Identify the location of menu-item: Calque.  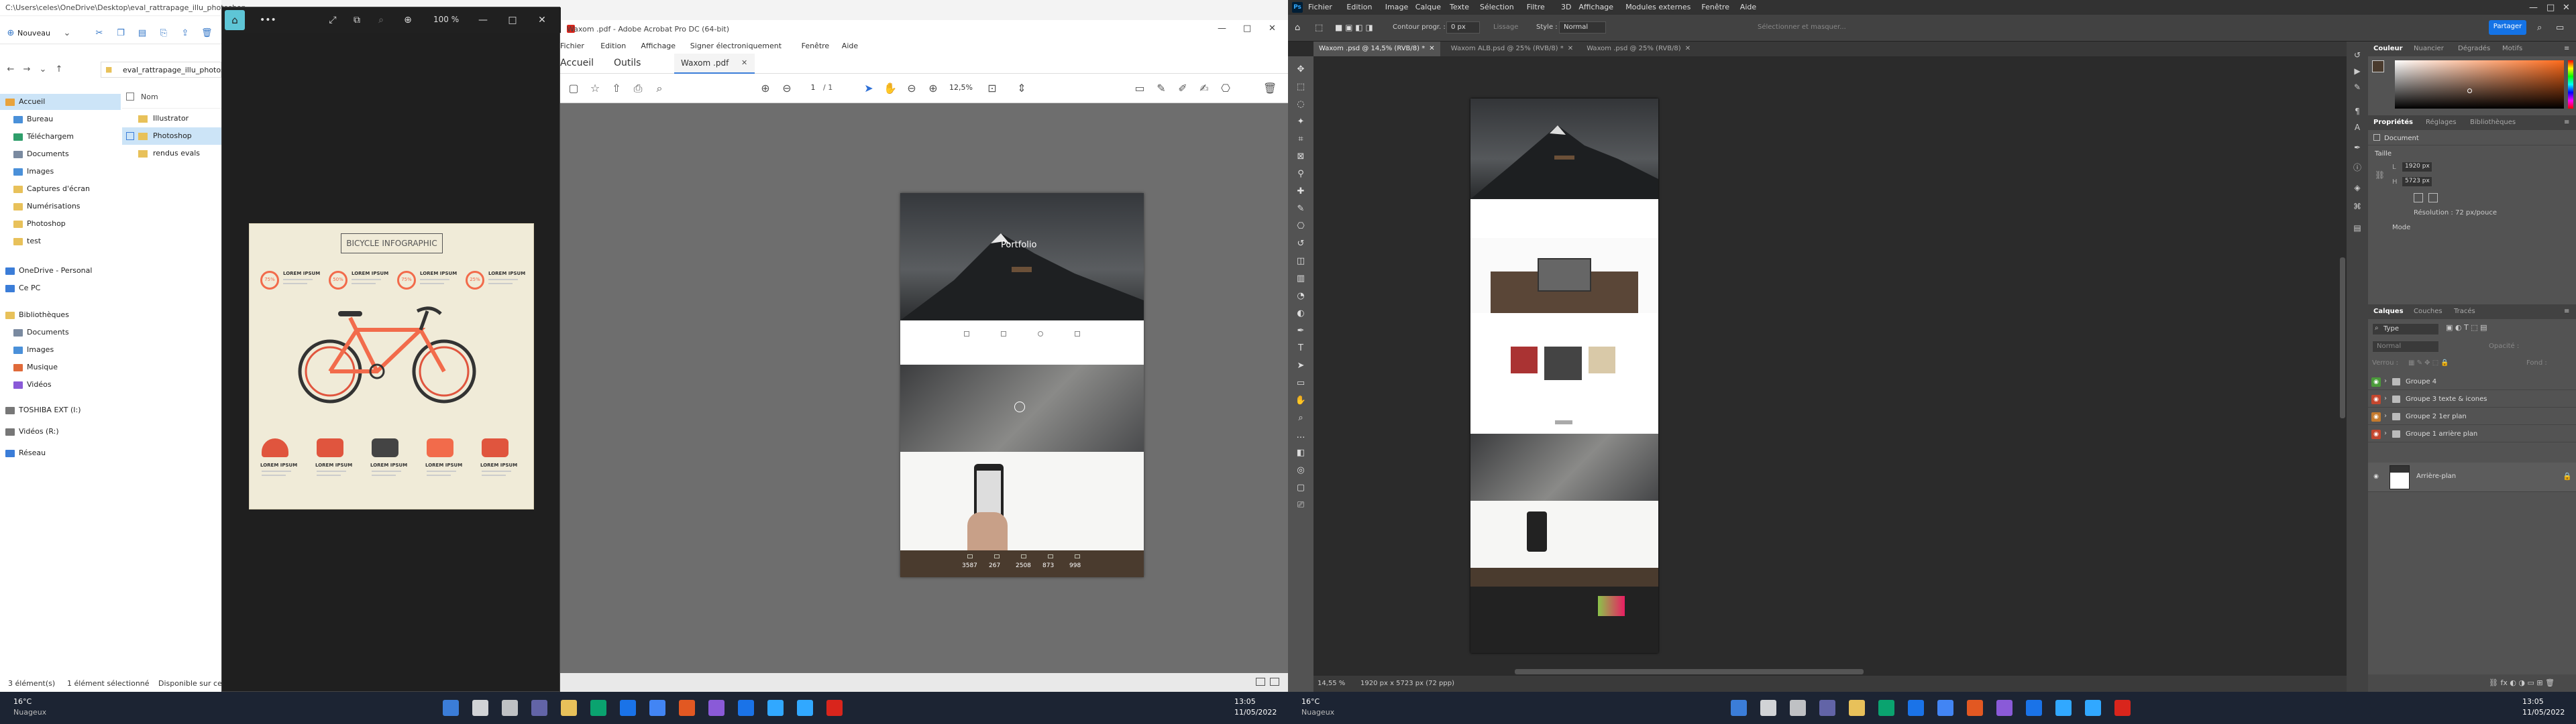
(1428, 7).